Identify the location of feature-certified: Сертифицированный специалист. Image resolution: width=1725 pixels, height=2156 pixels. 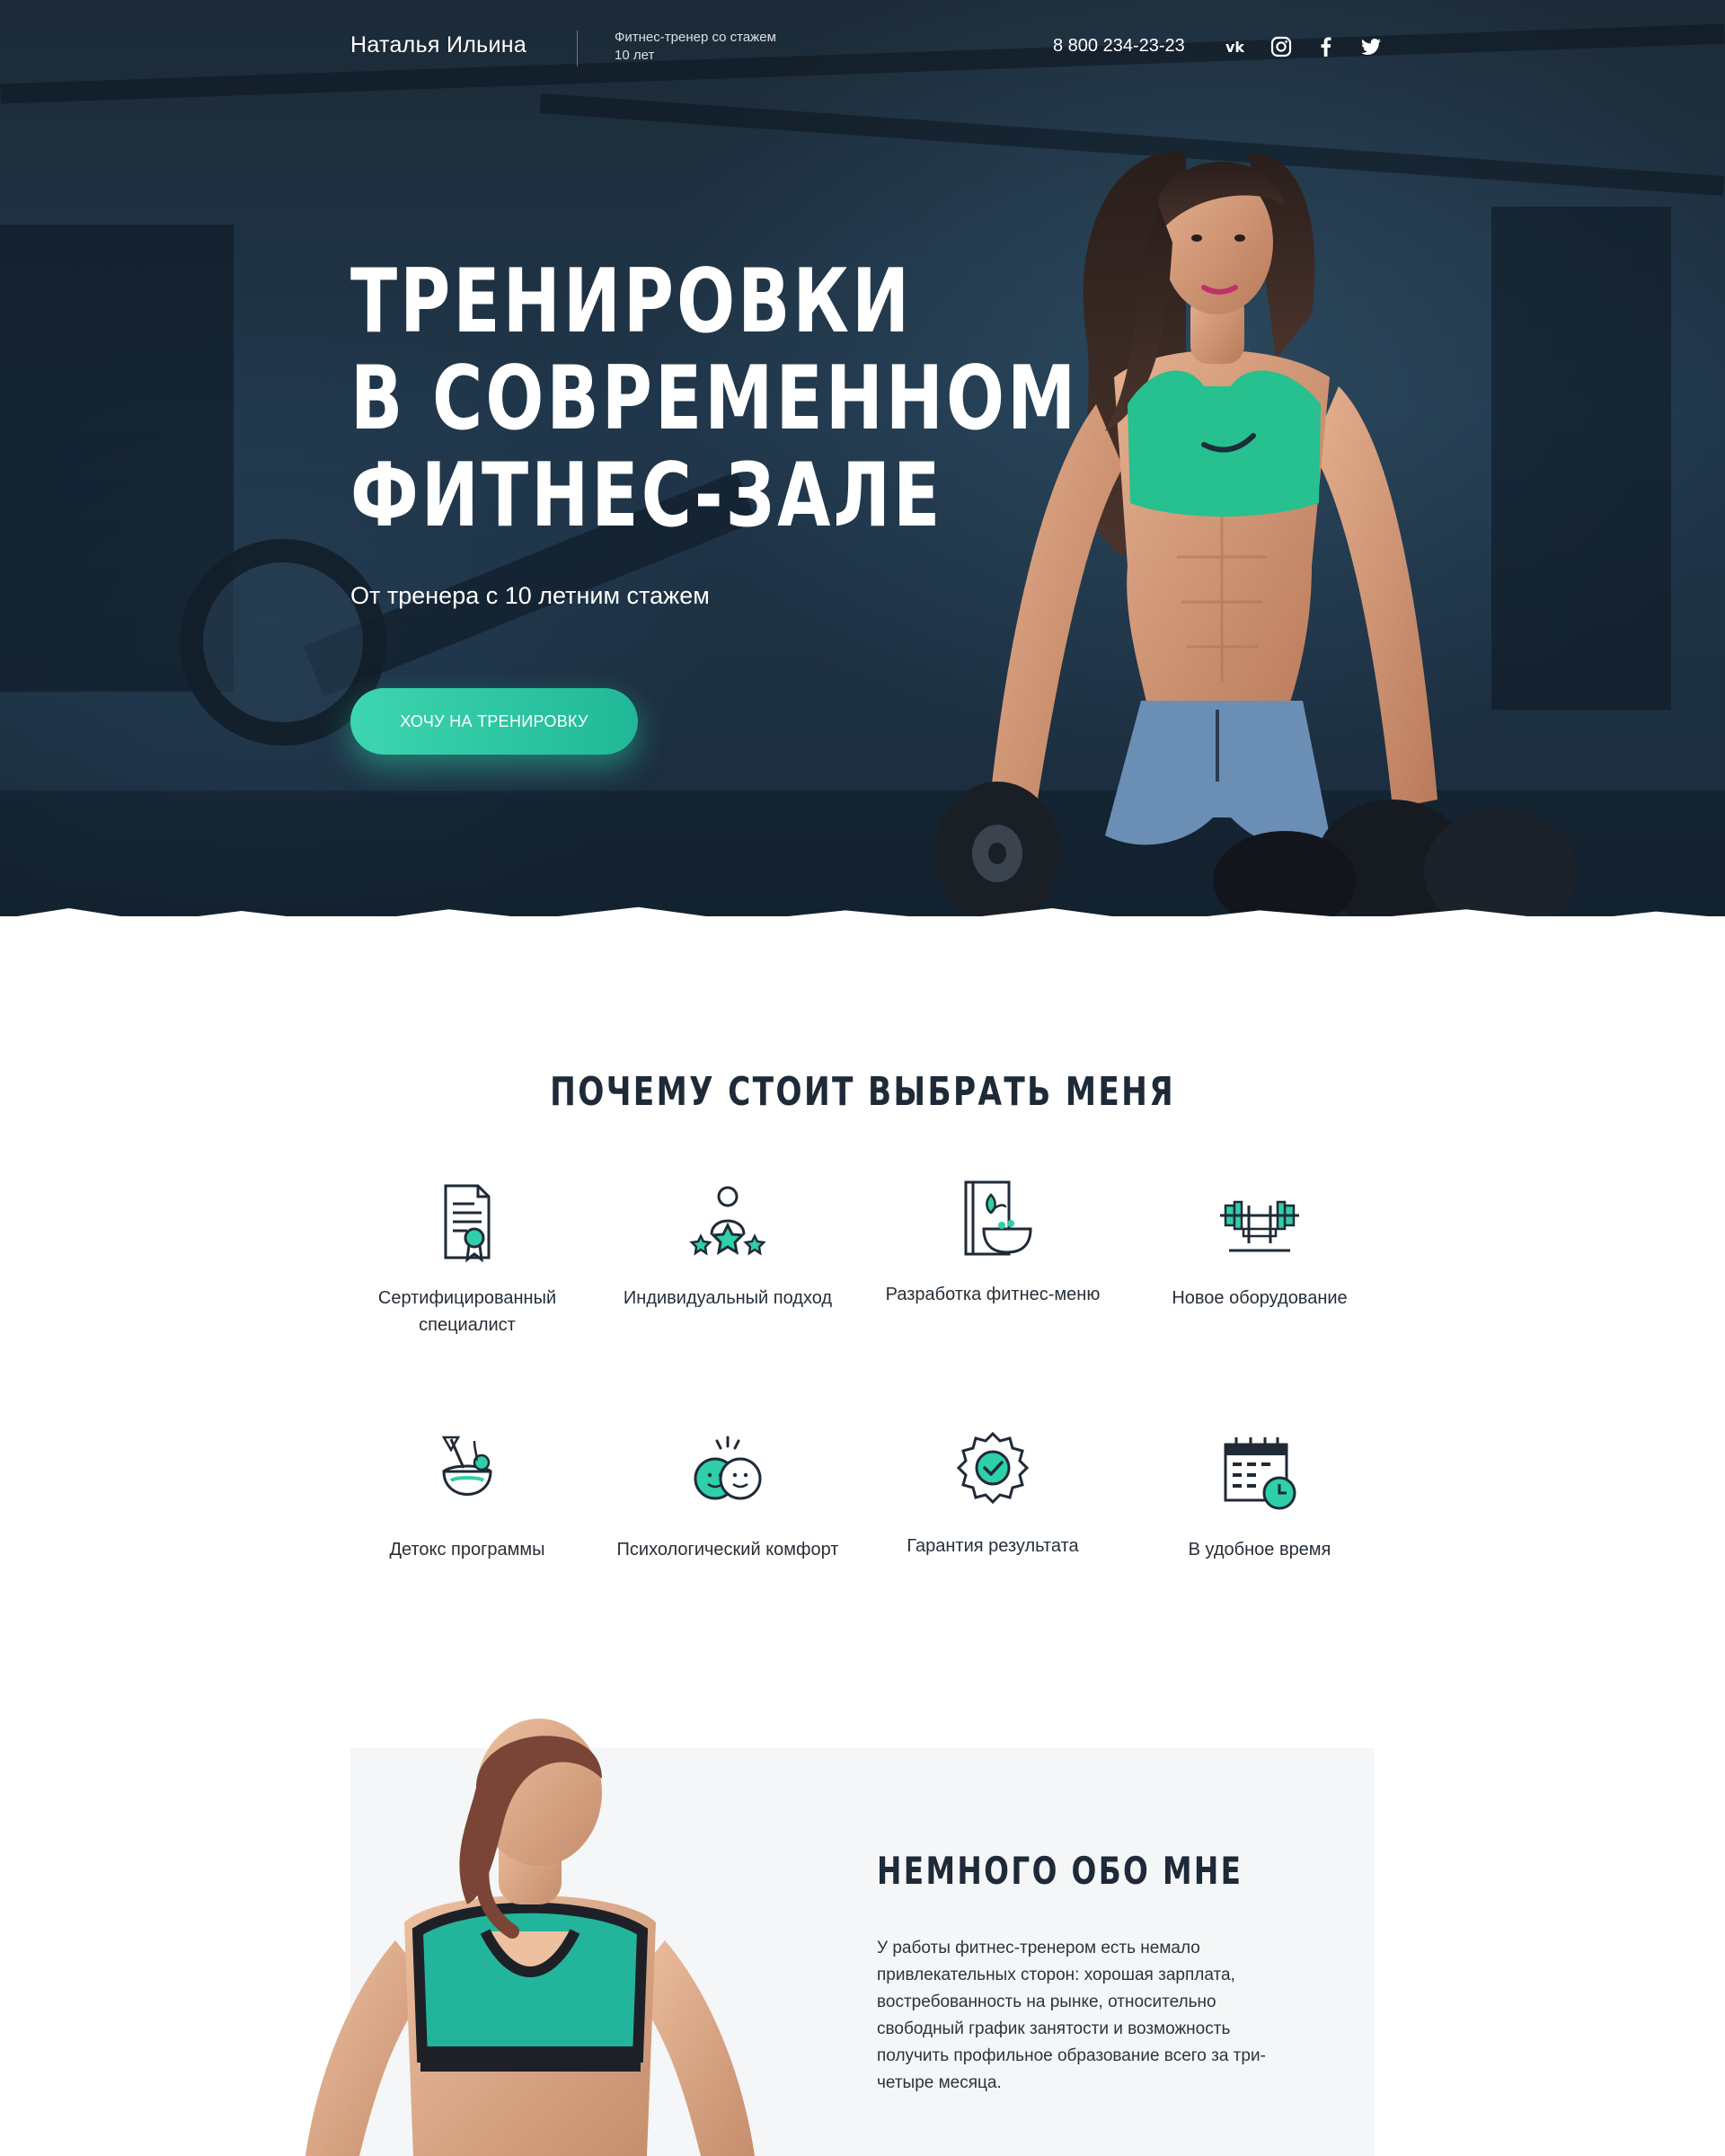
(467, 1258).